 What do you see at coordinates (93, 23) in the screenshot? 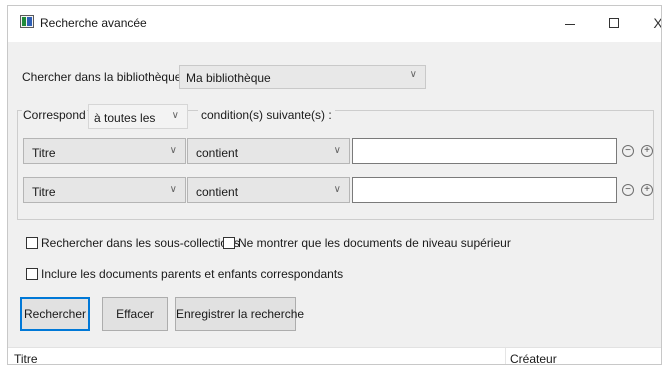
I see `window-title: Recherche avancée` at bounding box center [93, 23].